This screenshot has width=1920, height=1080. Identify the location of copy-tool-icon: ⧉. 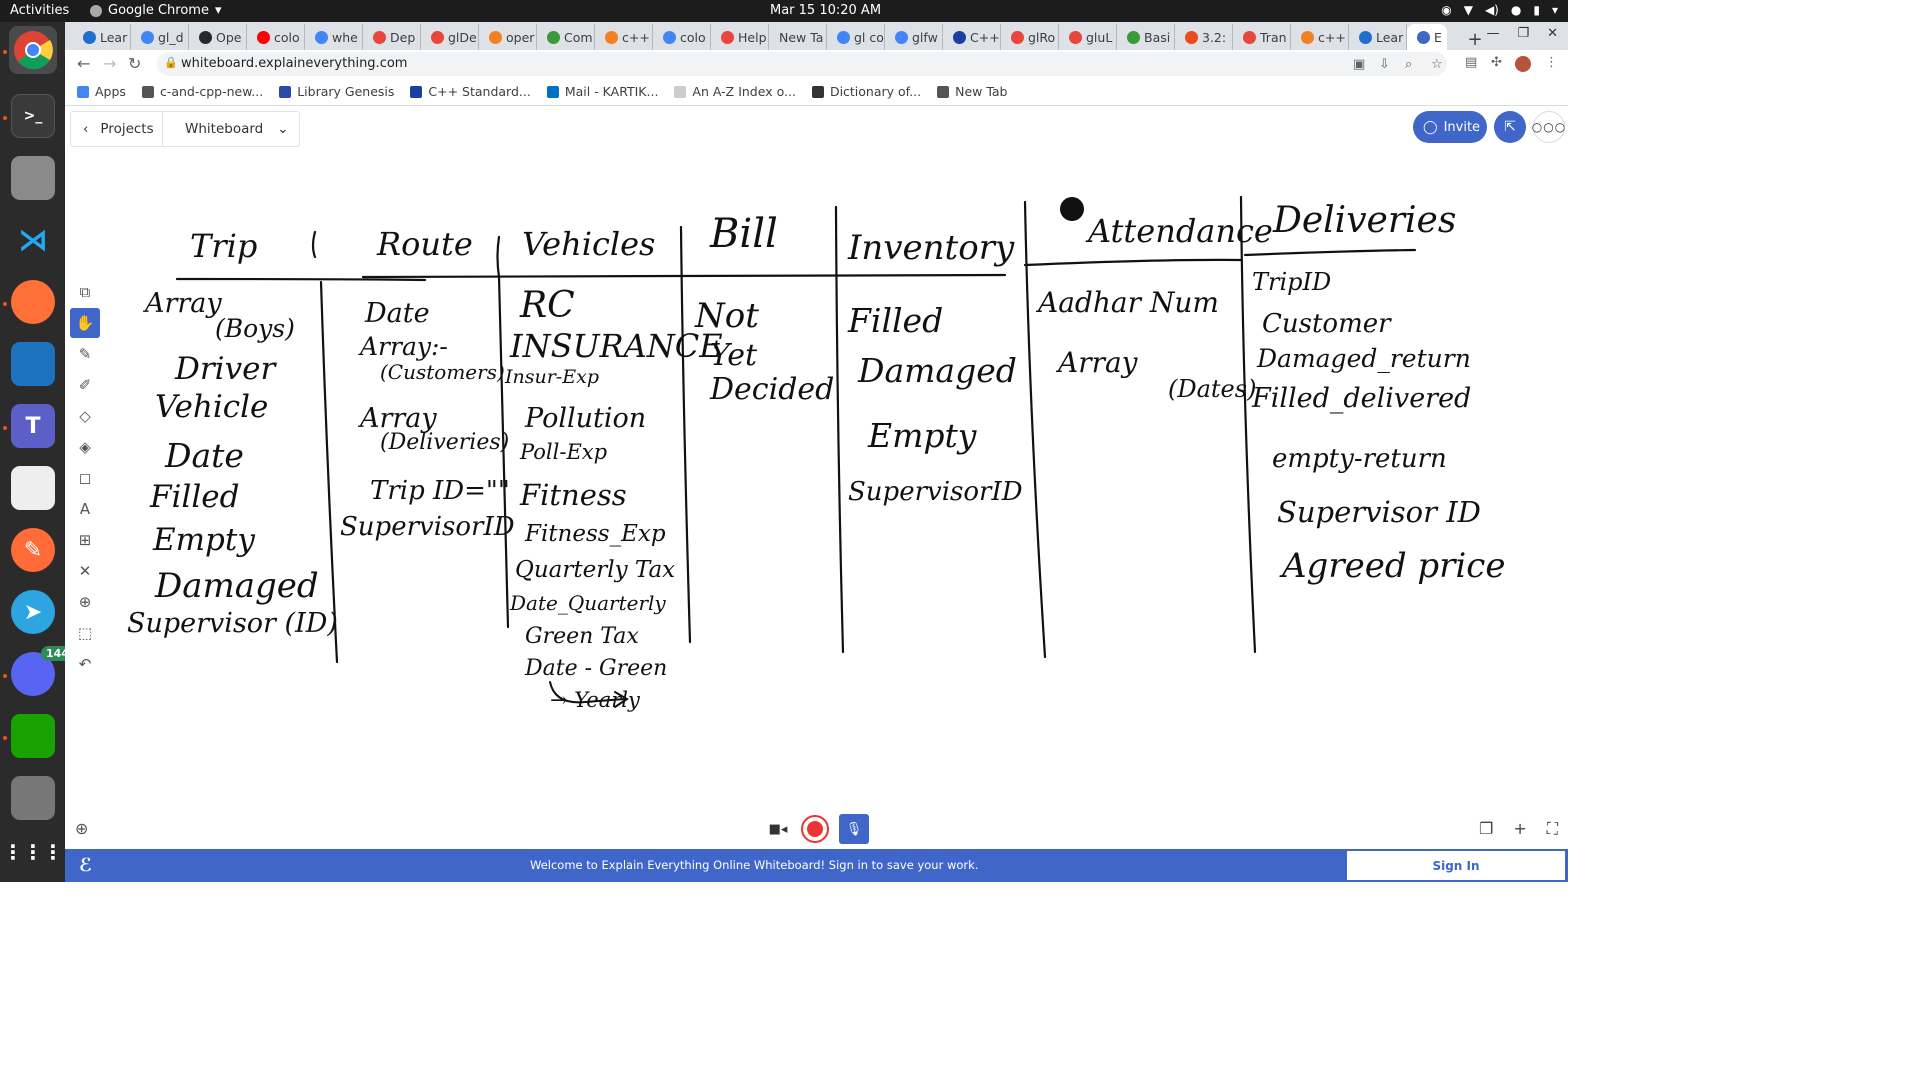
(85, 292).